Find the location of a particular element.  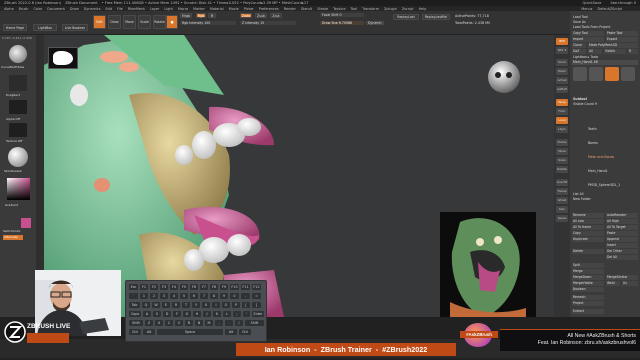

menu-alpha: Alpha is located at coordinates (9, 9).